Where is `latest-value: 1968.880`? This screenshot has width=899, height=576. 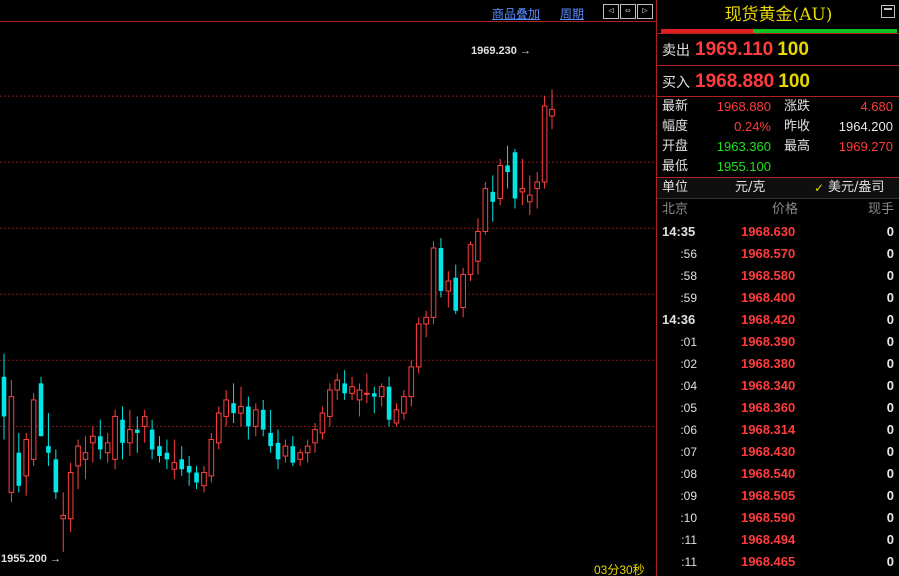
latest-value: 1968.880 is located at coordinates (743, 106).